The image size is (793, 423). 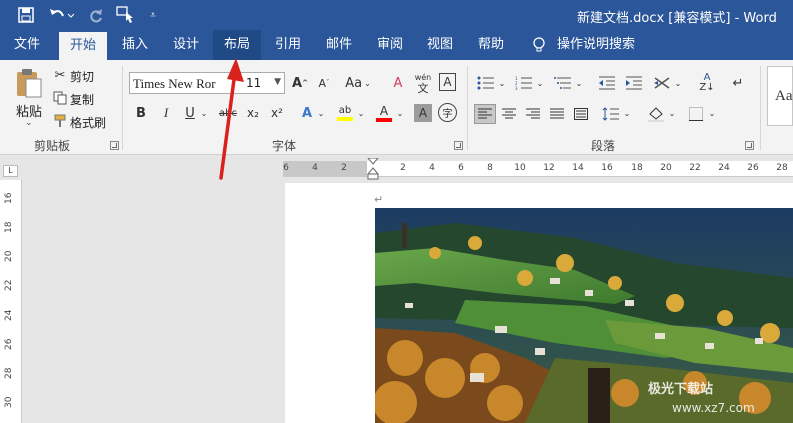 I want to click on tab-layout: 布局, so click(x=237, y=45).